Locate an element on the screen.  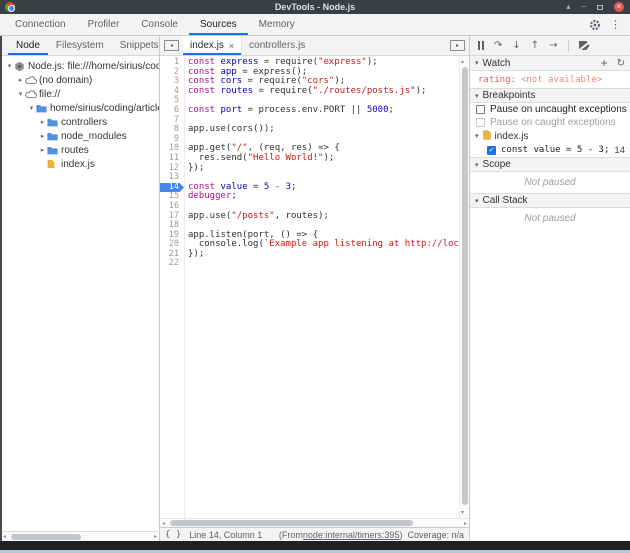
breakpoint-file-group: ▾ index.js is located at coordinates (550, 136).